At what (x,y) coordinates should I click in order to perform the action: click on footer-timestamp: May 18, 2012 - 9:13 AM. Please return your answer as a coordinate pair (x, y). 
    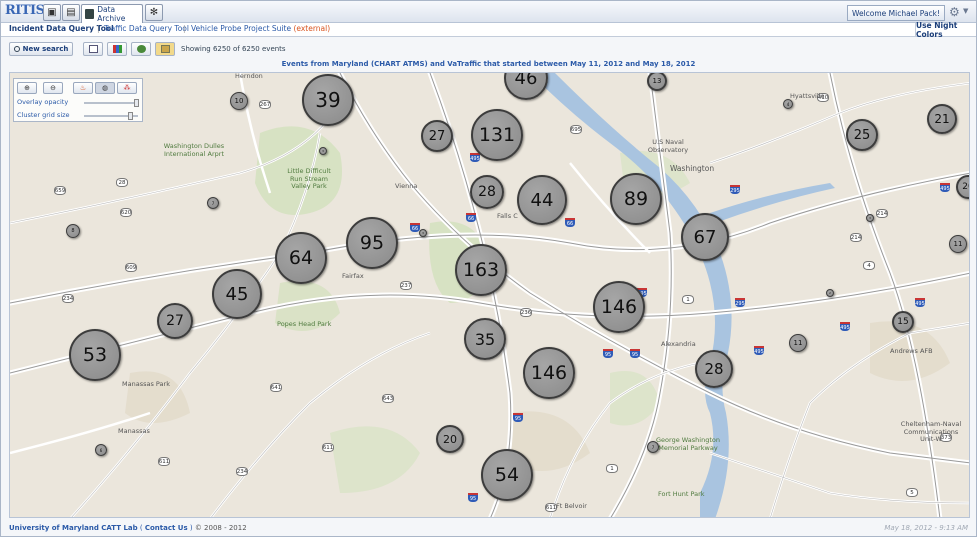
    Looking at the image, I should click on (926, 528).